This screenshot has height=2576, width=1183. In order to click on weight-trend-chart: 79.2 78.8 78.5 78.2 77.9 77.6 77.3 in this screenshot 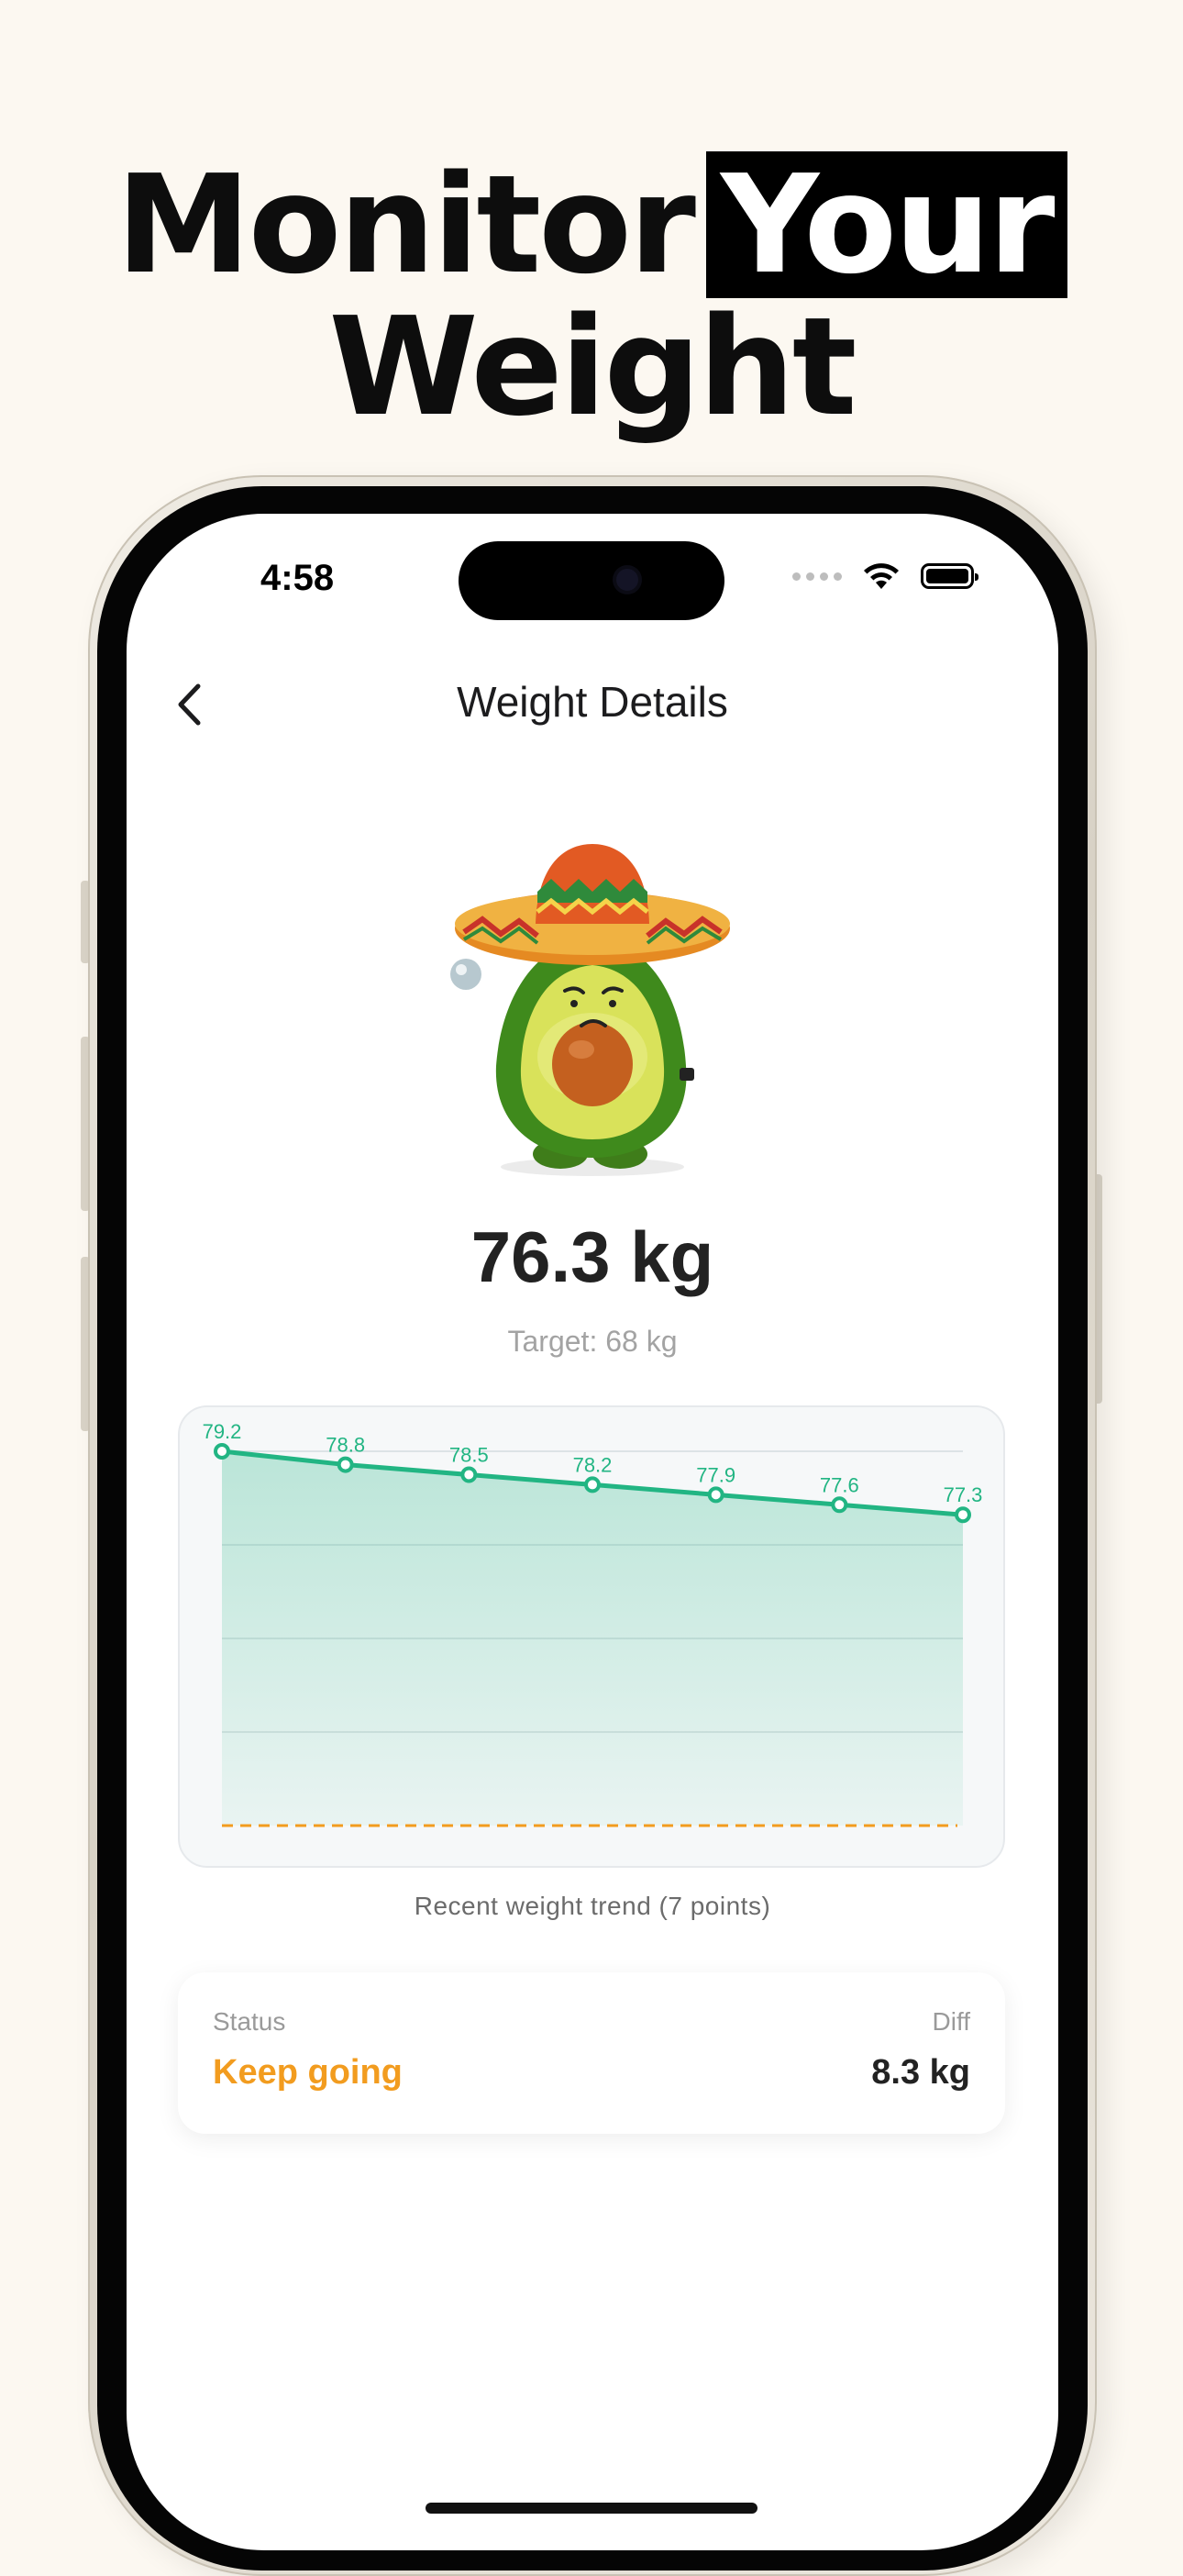, I will do `click(593, 1623)`.